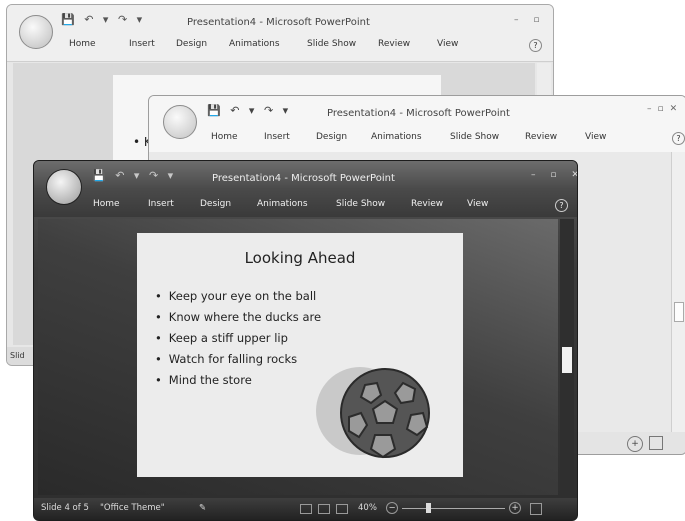 The width and height of the screenshot is (685, 521). What do you see at coordinates (665, 109) in the screenshot?
I see `window-controls: –▫✕` at bounding box center [665, 109].